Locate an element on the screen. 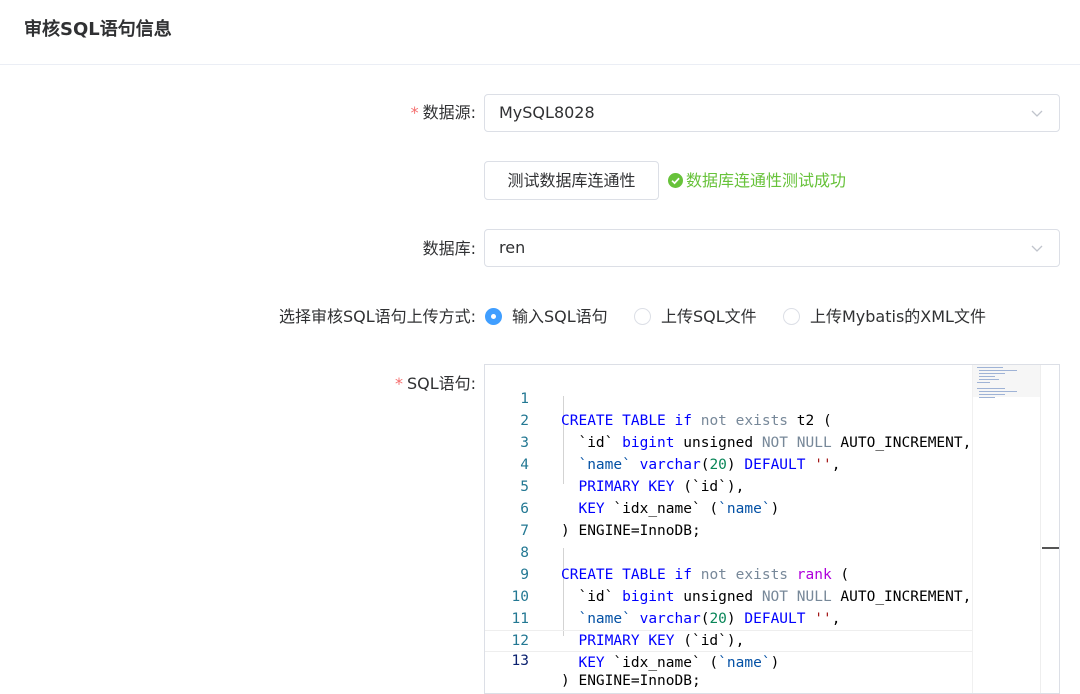  code-line-current: 13 ) ENGINE=InnoDB; is located at coordinates (728, 659).